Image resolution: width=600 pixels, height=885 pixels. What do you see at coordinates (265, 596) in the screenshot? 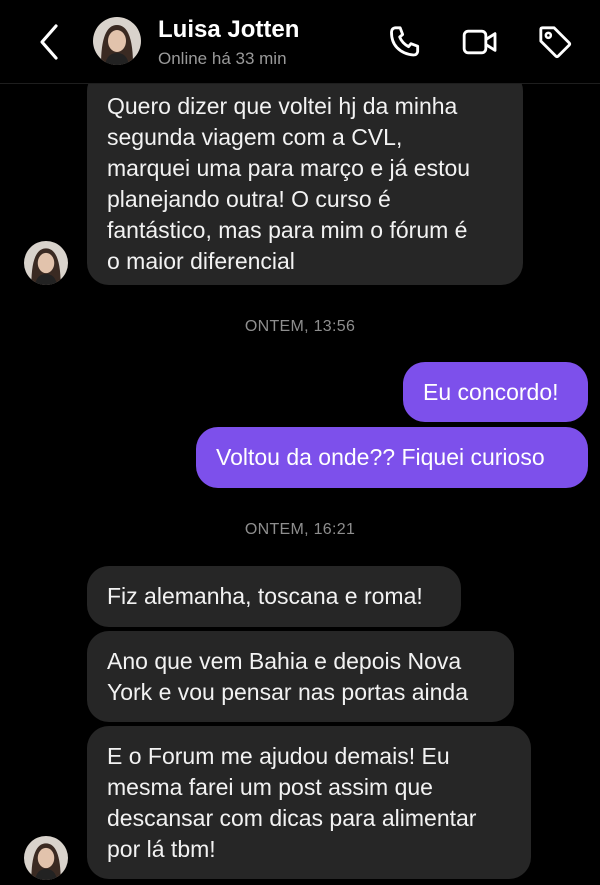
I see `message-line: Fiz alemanha, toscana e roma!` at bounding box center [265, 596].